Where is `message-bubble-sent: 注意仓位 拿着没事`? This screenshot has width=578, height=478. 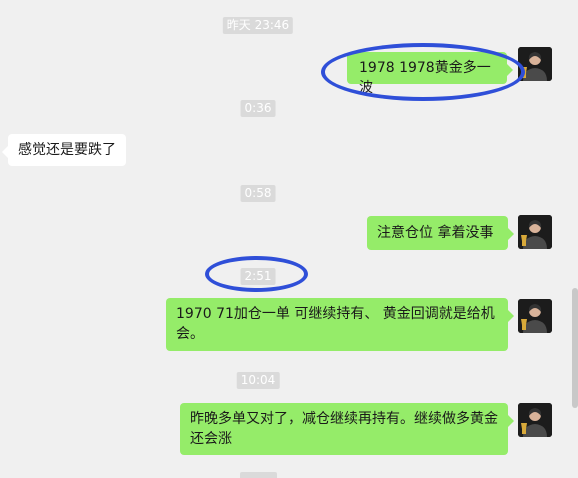
message-bubble-sent: 注意仓位 拿着没事 is located at coordinates (440, 233).